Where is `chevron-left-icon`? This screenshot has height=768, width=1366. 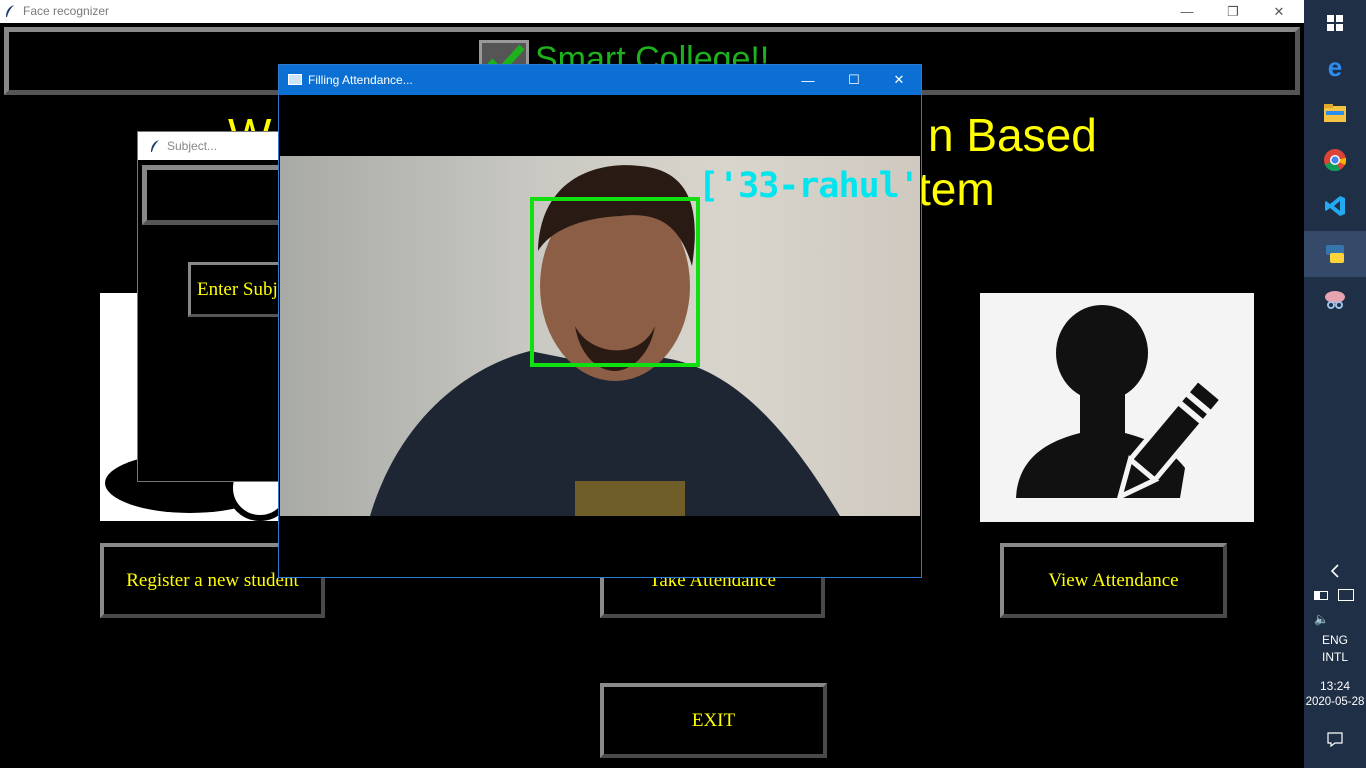 chevron-left-icon is located at coordinates (1335, 571).